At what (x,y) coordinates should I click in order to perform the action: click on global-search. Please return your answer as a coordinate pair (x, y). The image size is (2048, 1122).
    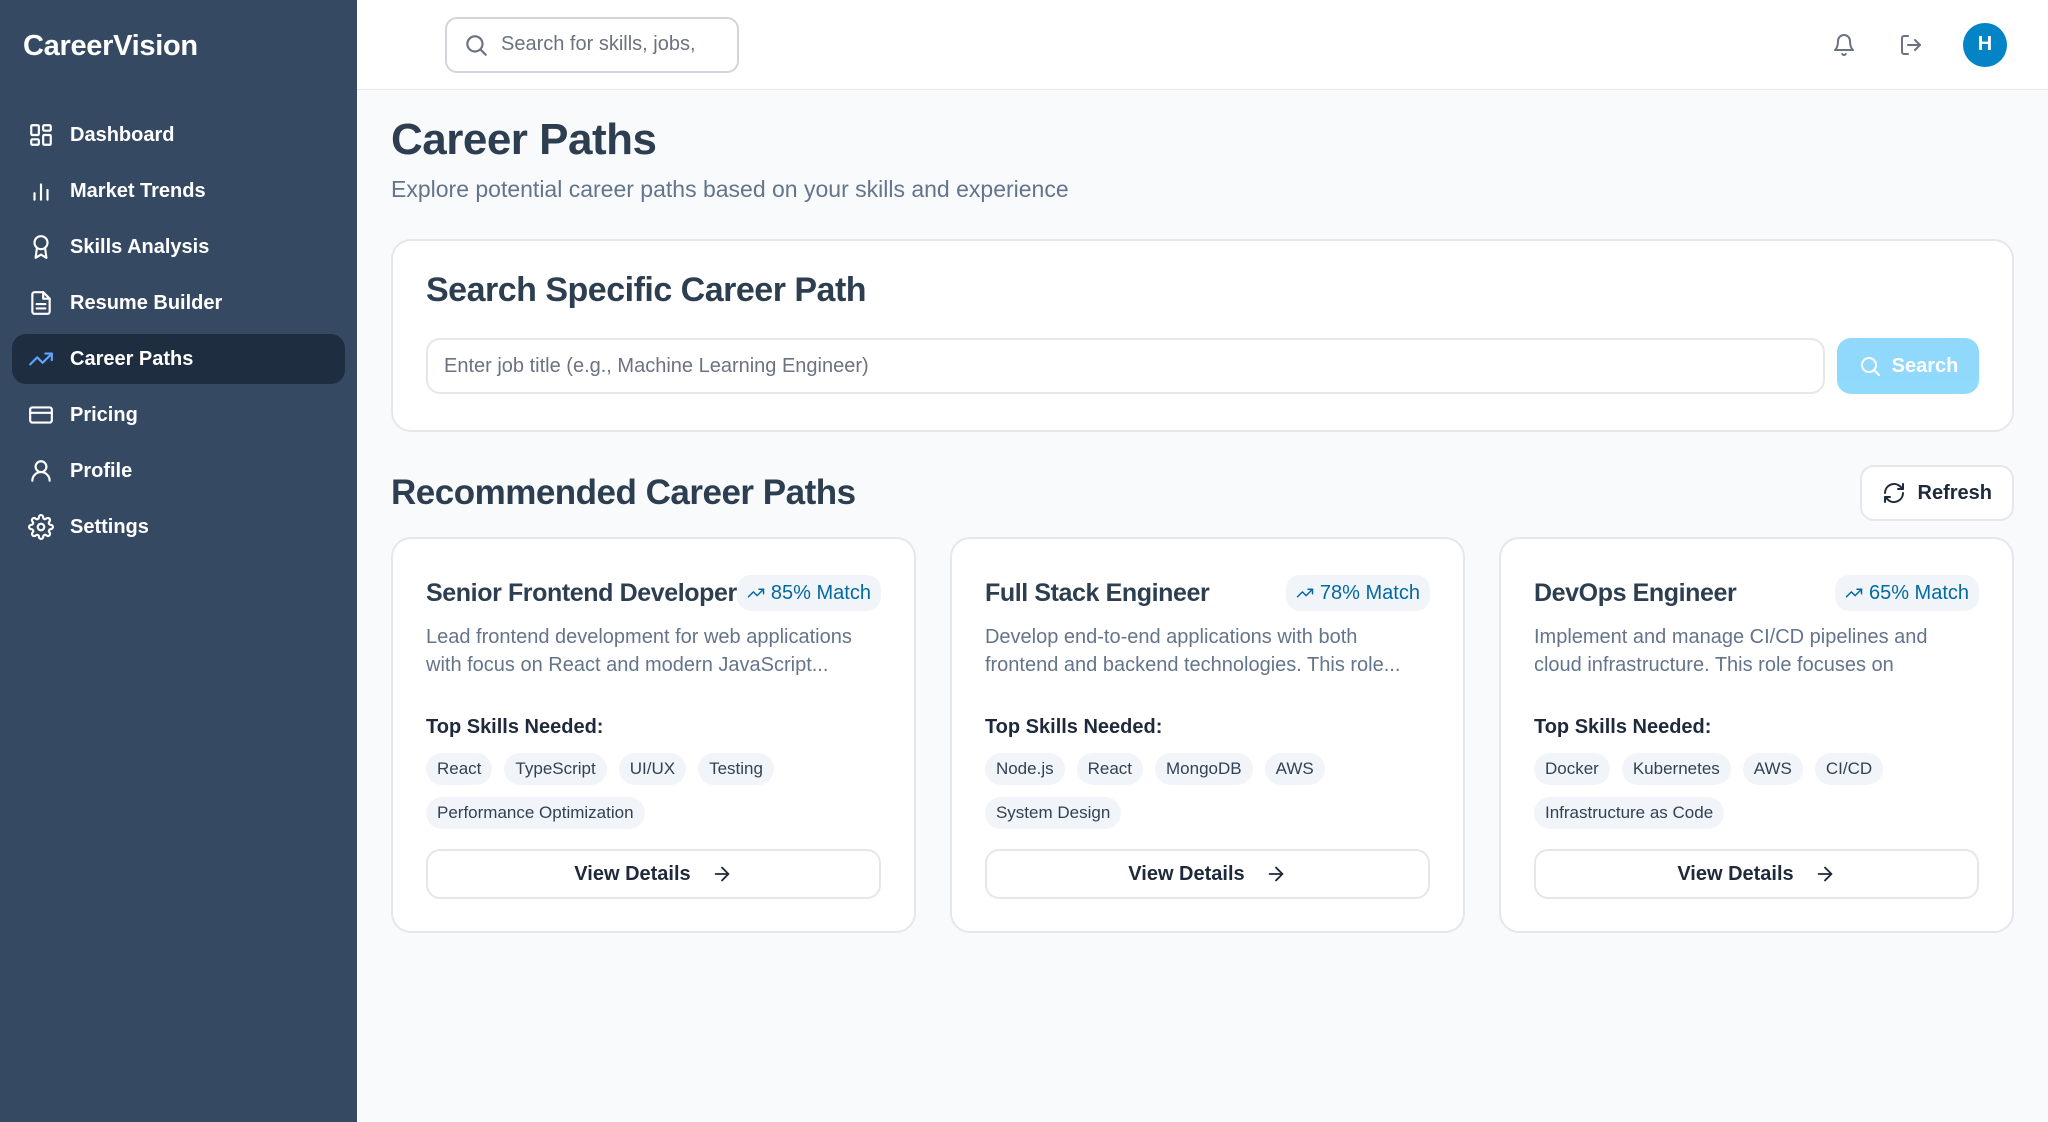
    Looking at the image, I should click on (592, 44).